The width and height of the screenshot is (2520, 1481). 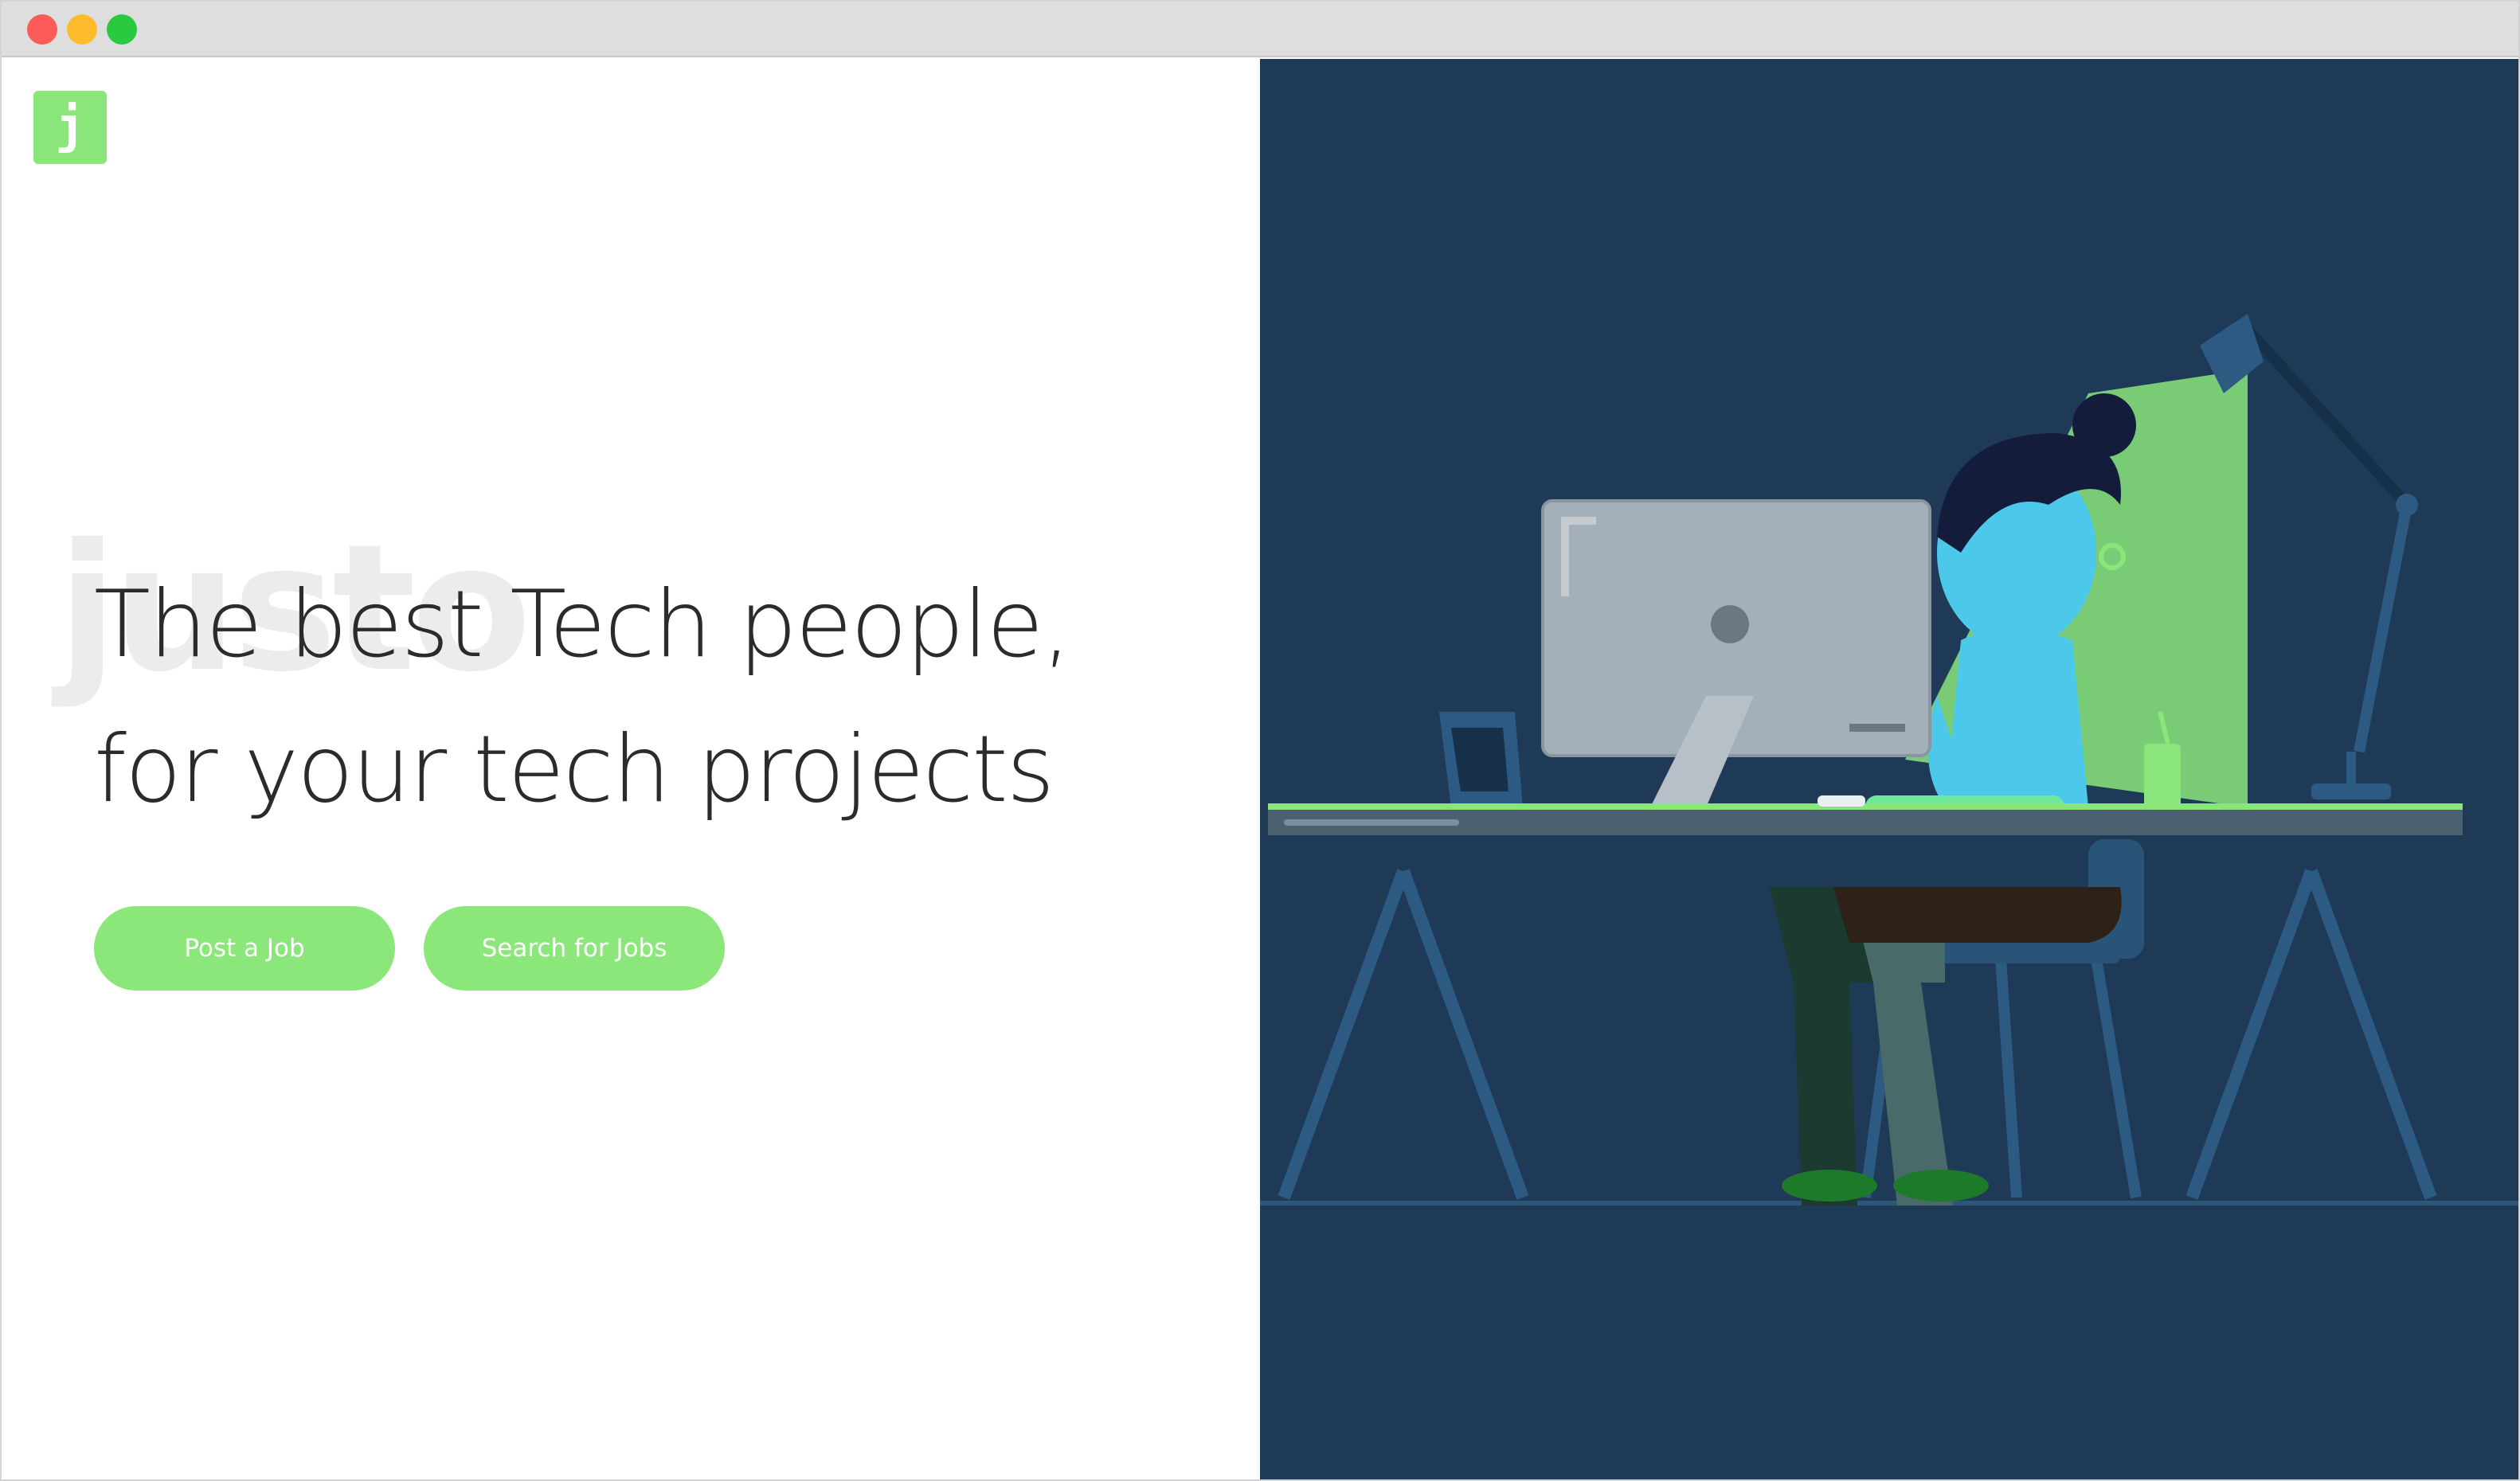 What do you see at coordinates (1889, 1204) in the screenshot?
I see `floor-line` at bounding box center [1889, 1204].